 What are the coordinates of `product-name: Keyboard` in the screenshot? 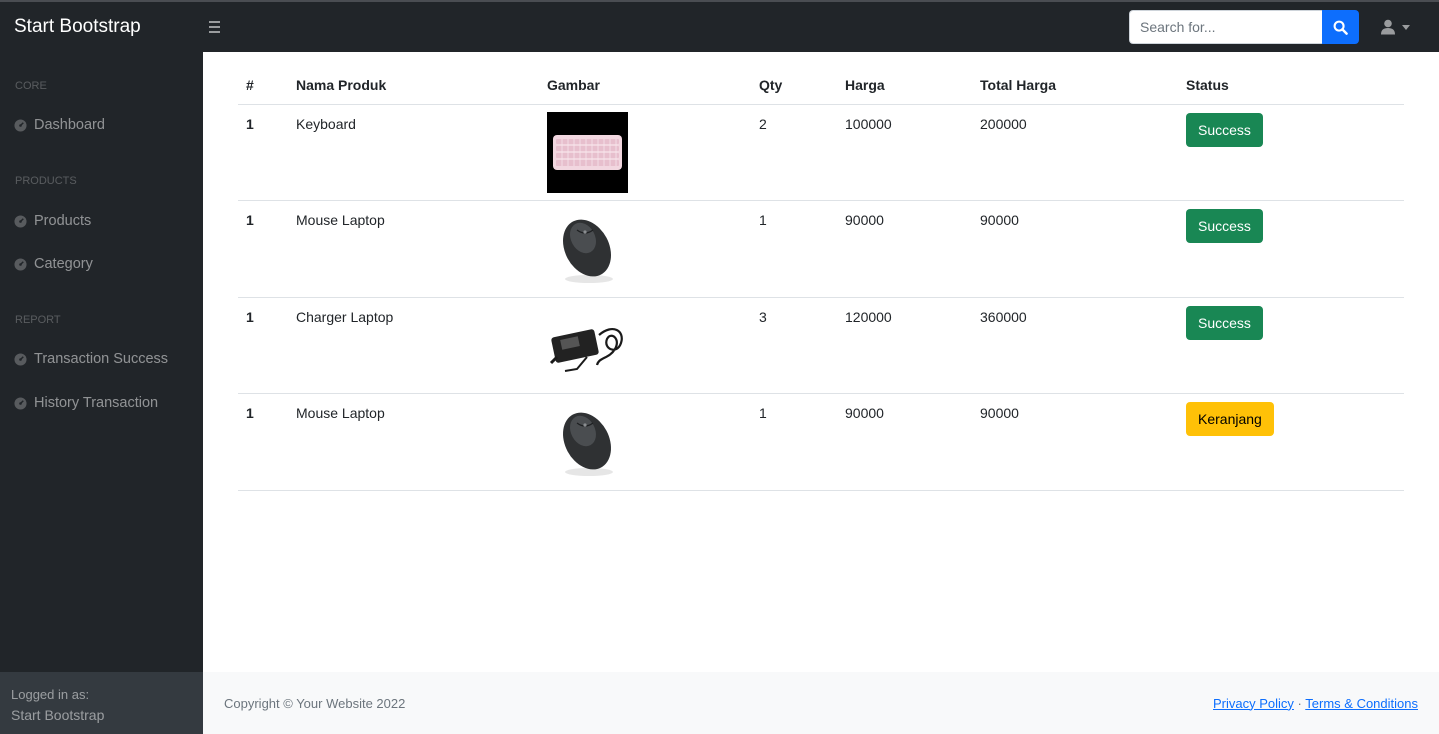 It's located at (413, 152).